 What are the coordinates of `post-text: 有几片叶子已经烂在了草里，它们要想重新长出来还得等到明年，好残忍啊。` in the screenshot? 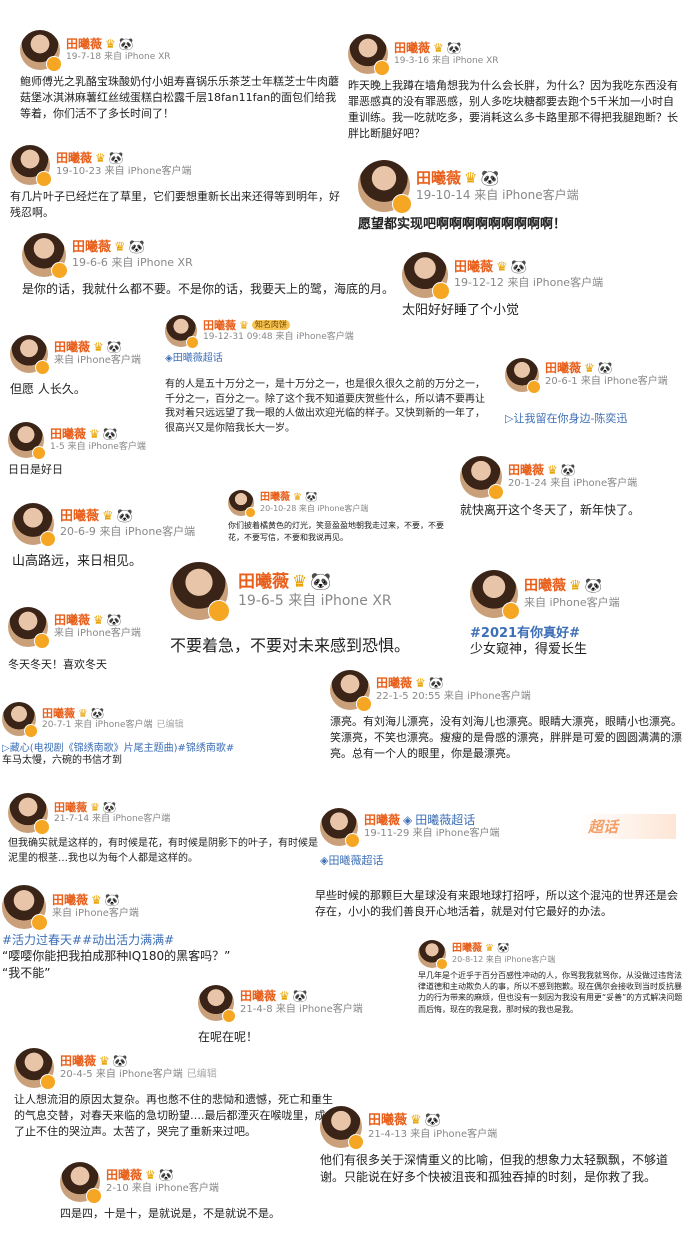 It's located at (175, 204).